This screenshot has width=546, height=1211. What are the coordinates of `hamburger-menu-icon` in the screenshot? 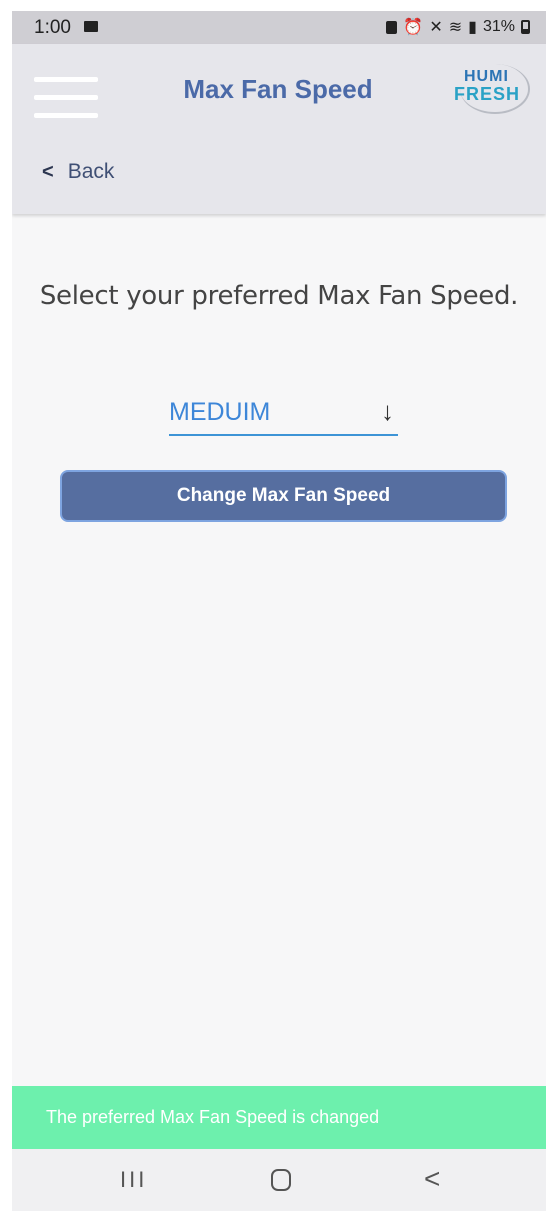 It's located at (66, 98).